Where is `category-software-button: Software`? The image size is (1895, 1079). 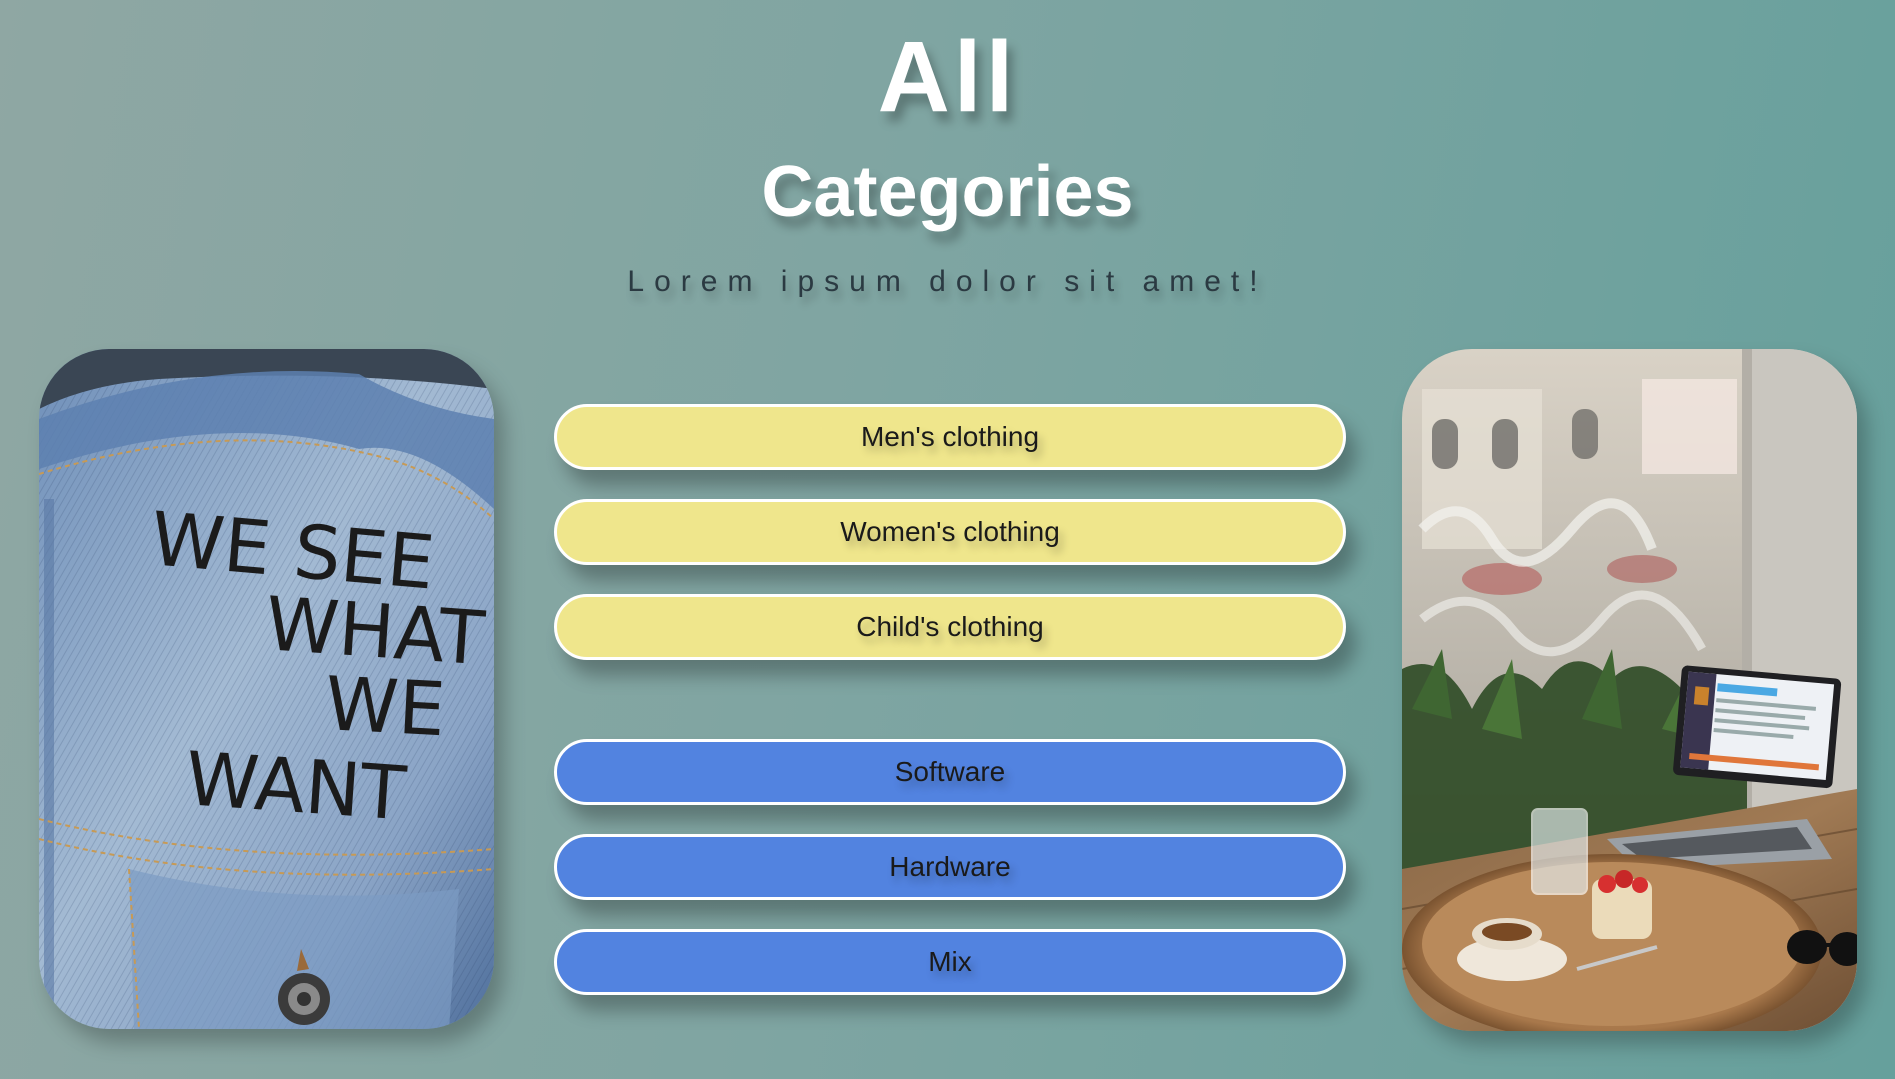
category-software-button: Software is located at coordinates (950, 772).